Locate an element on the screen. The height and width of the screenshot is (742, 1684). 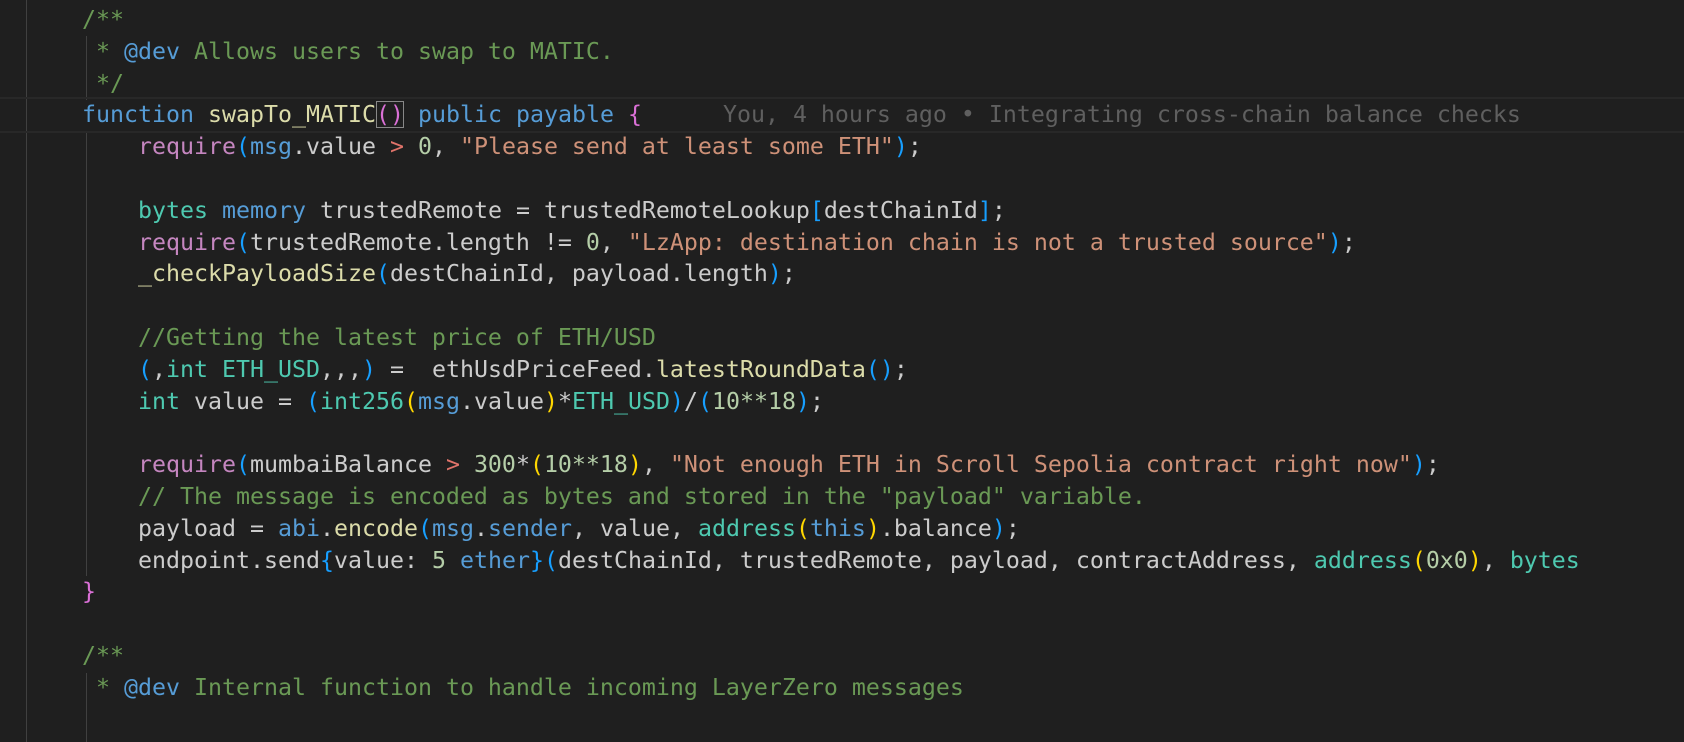
code-token: Allows users to swap to MATIC. is located at coordinates (396, 51).